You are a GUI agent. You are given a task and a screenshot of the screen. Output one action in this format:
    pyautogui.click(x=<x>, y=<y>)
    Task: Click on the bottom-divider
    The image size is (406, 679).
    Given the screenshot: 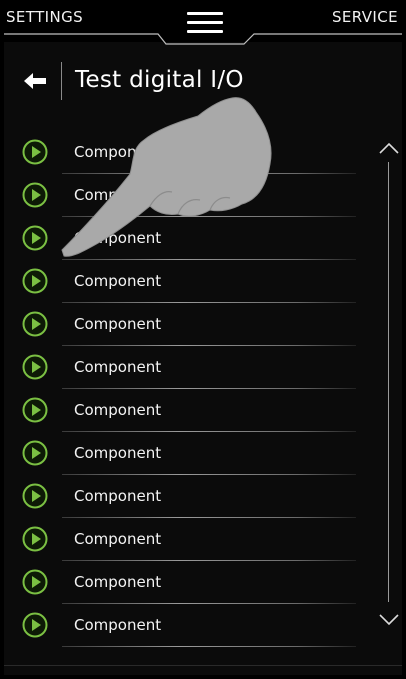 What is the action you would take?
    pyautogui.click(x=203, y=665)
    